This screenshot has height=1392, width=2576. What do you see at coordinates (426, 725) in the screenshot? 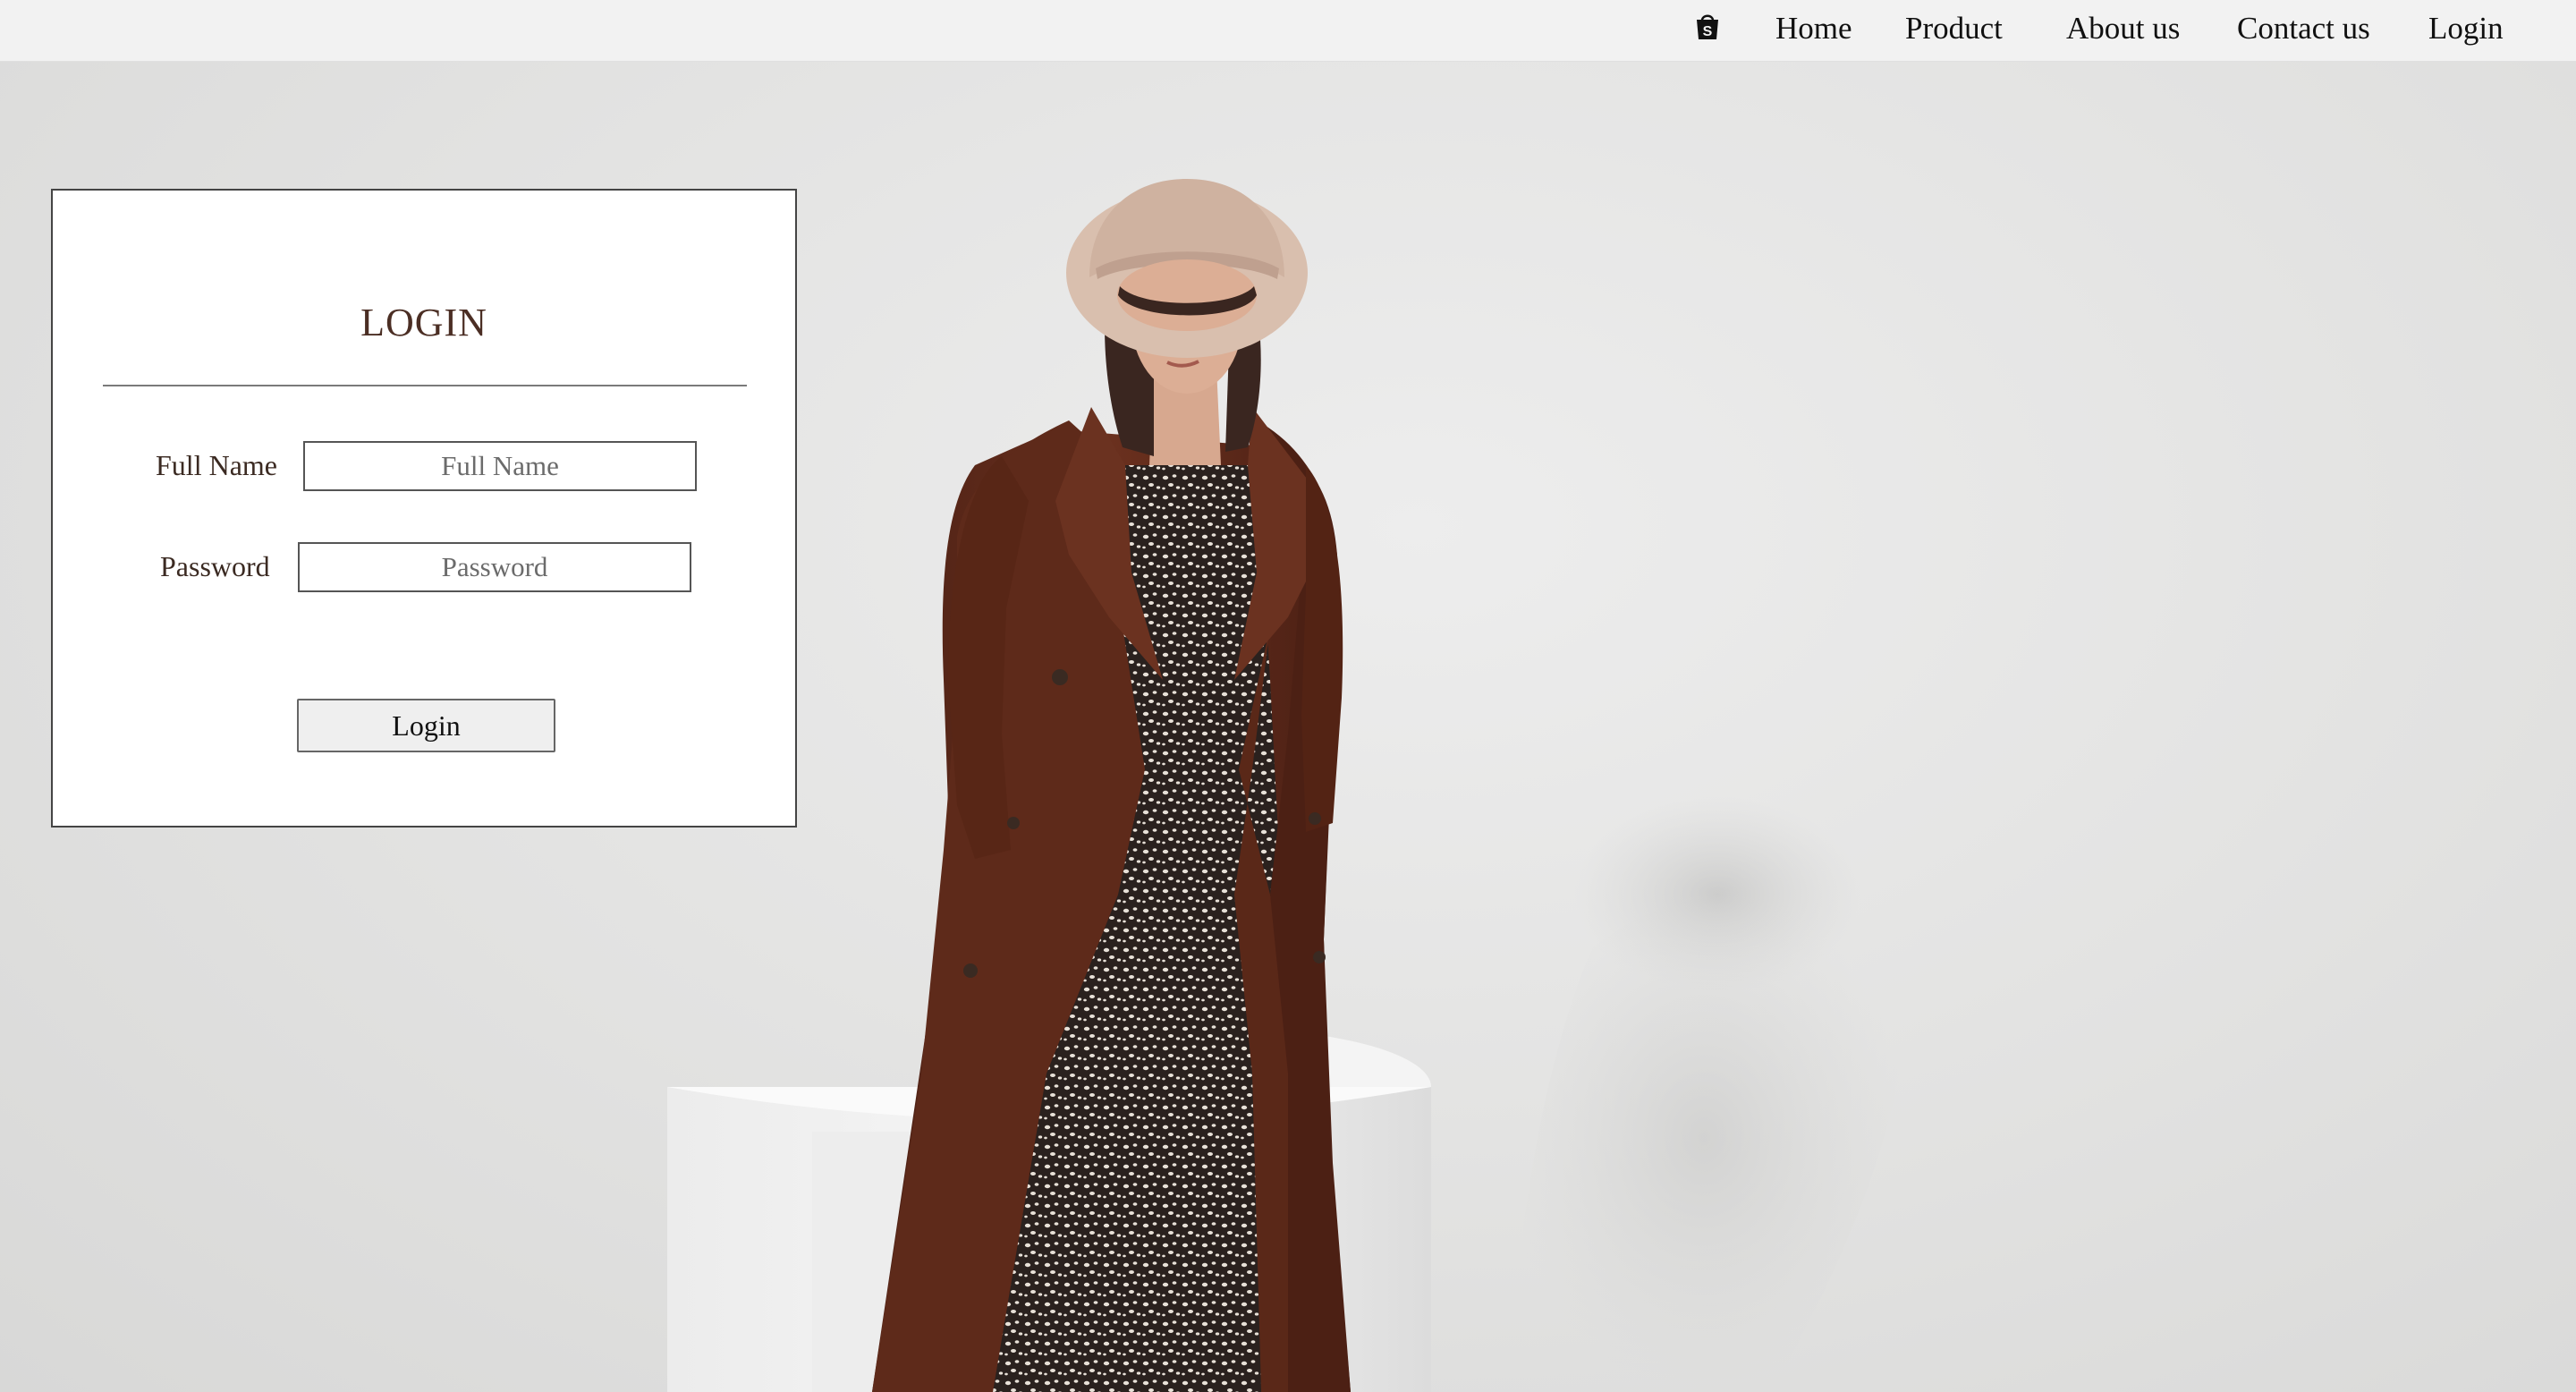
I see `login-button: Login` at bounding box center [426, 725].